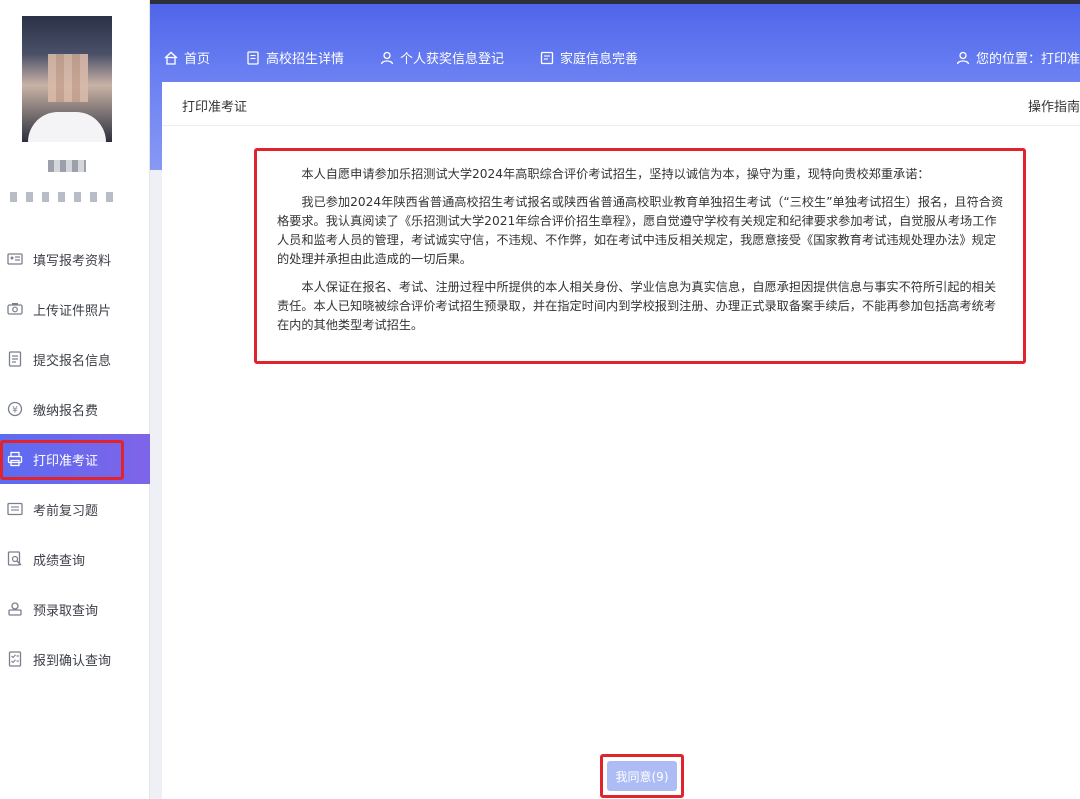 The height and width of the screenshot is (799, 1080). I want to click on location-user-icon, so click(963, 58).